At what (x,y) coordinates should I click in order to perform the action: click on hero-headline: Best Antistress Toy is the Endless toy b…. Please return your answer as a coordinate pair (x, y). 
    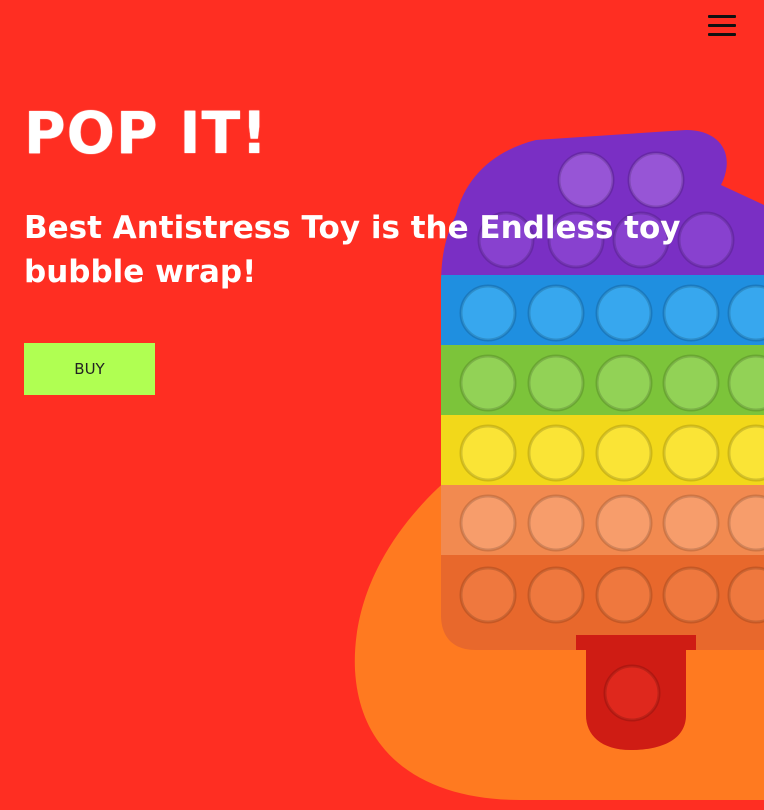
    Looking at the image, I should click on (352, 250).